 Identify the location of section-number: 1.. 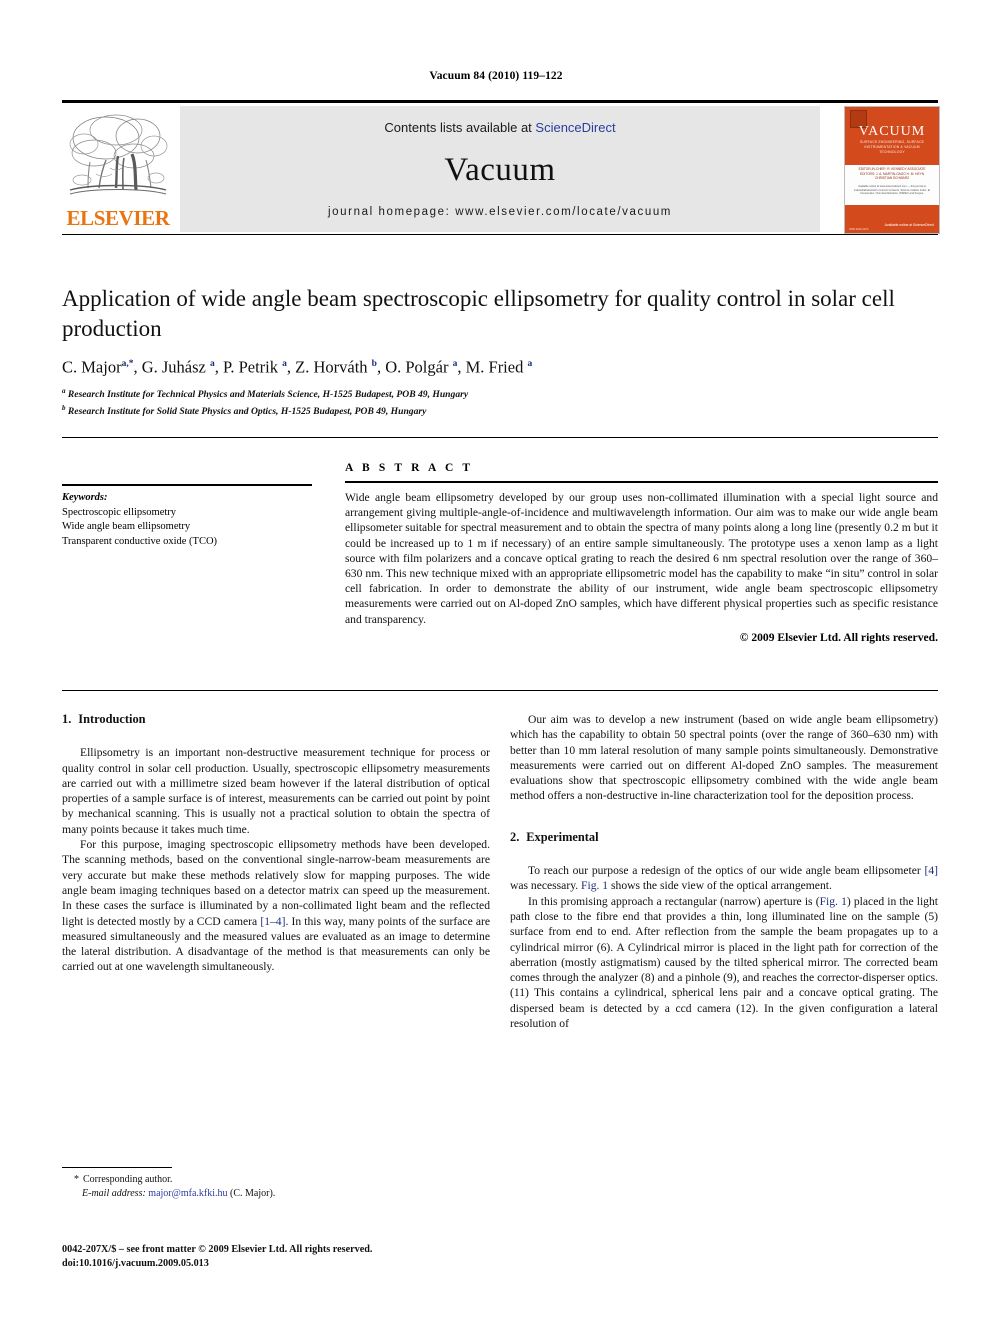
(67, 719).